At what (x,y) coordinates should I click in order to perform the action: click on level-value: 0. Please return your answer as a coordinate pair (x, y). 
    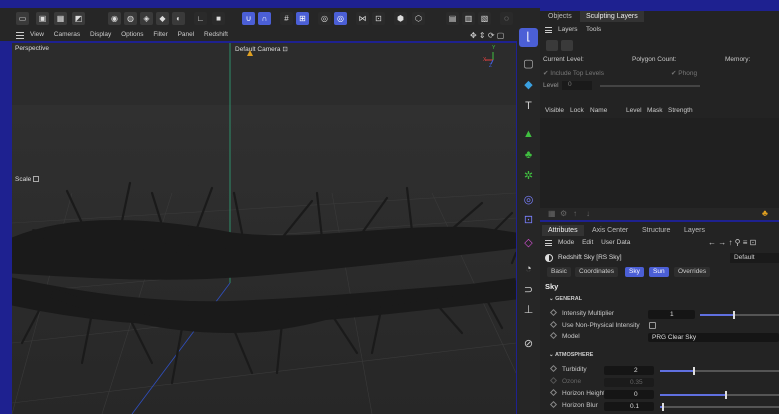
    Looking at the image, I should click on (577, 85).